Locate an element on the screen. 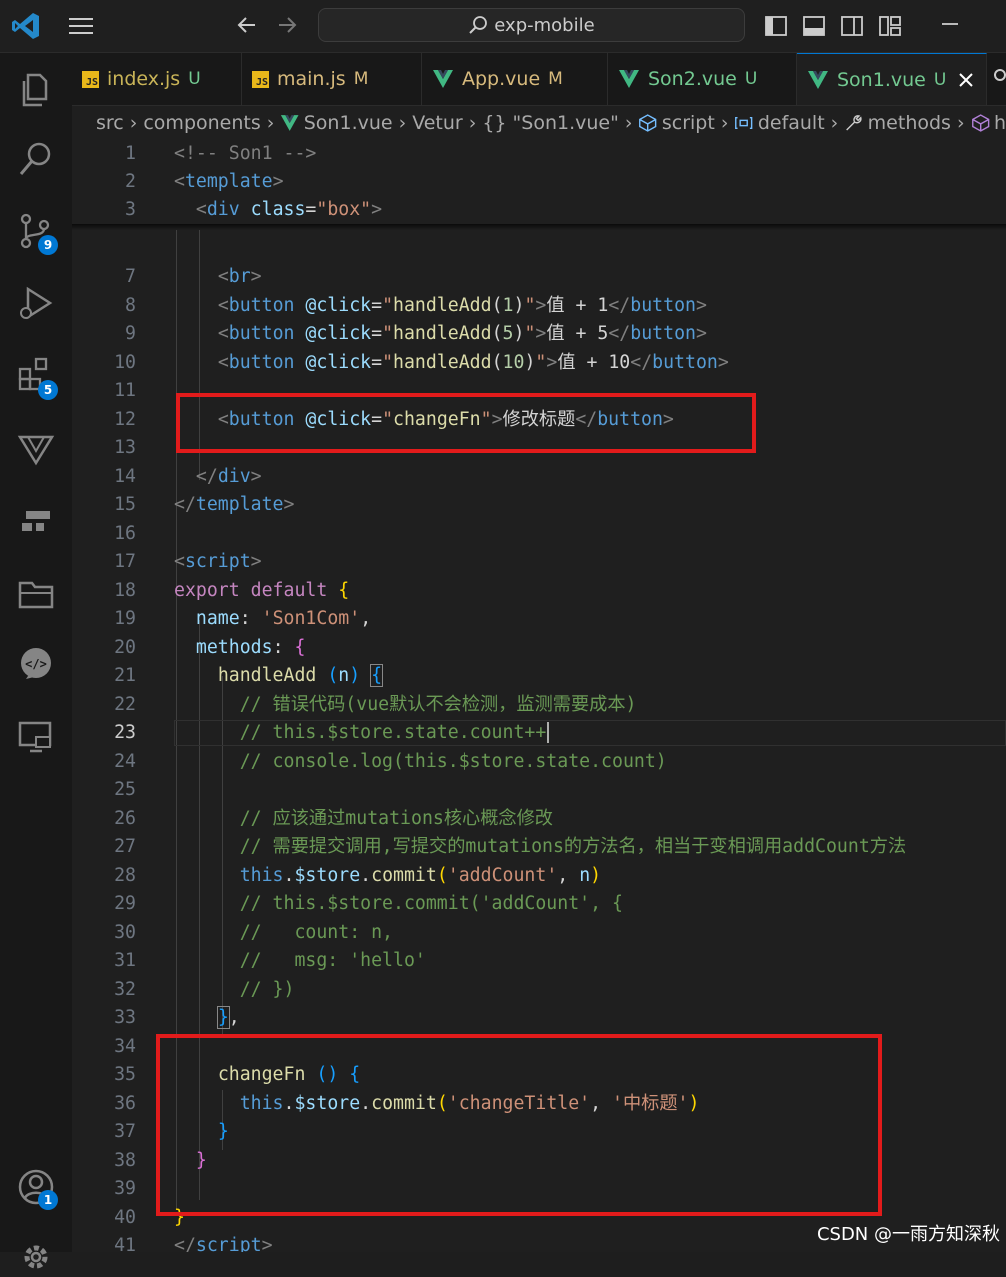 Image resolution: width=1006 pixels, height=1277 pixels. close-icon is located at coordinates (966, 80).